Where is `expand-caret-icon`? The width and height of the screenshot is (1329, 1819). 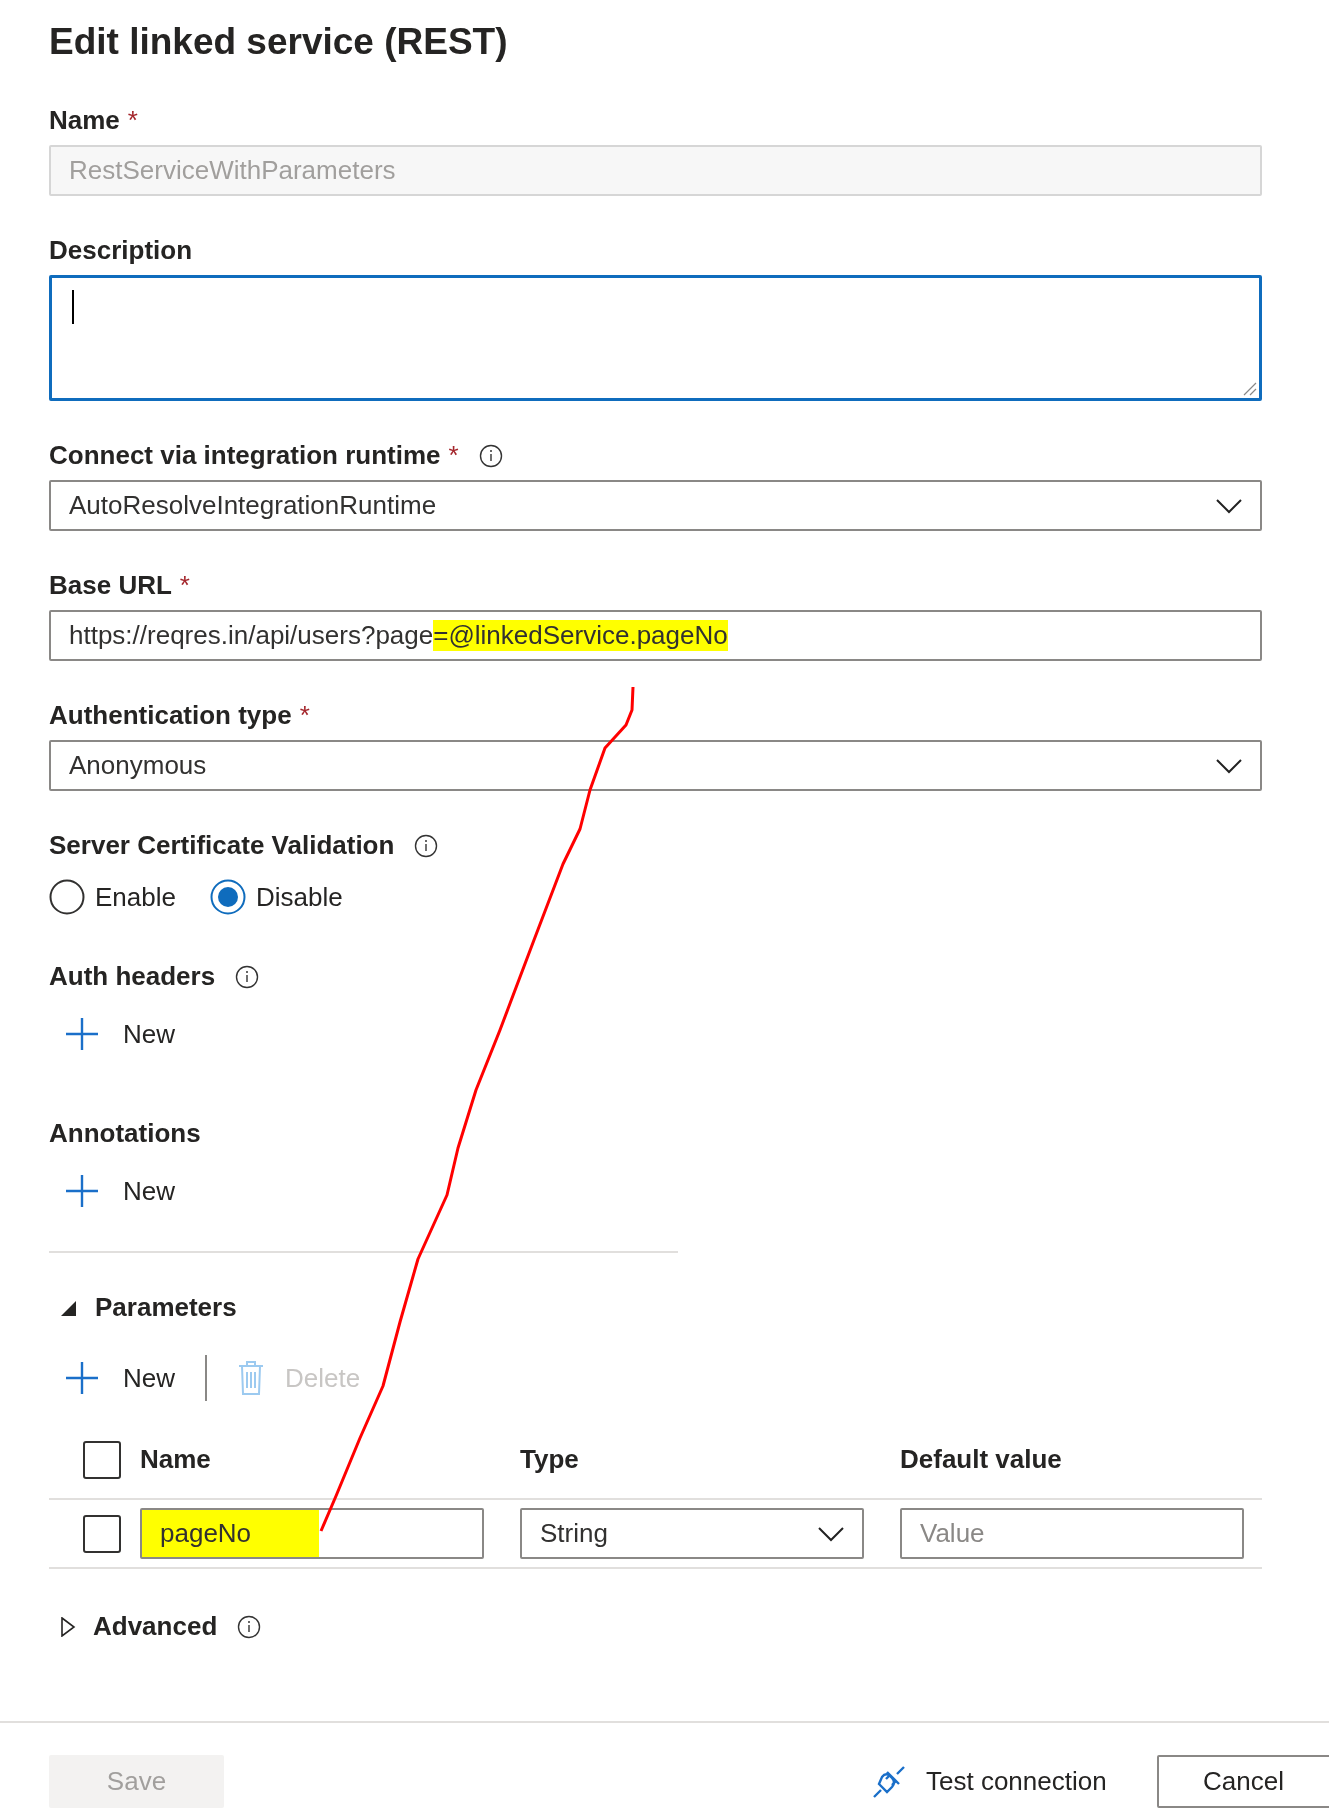 expand-caret-icon is located at coordinates (68, 1626).